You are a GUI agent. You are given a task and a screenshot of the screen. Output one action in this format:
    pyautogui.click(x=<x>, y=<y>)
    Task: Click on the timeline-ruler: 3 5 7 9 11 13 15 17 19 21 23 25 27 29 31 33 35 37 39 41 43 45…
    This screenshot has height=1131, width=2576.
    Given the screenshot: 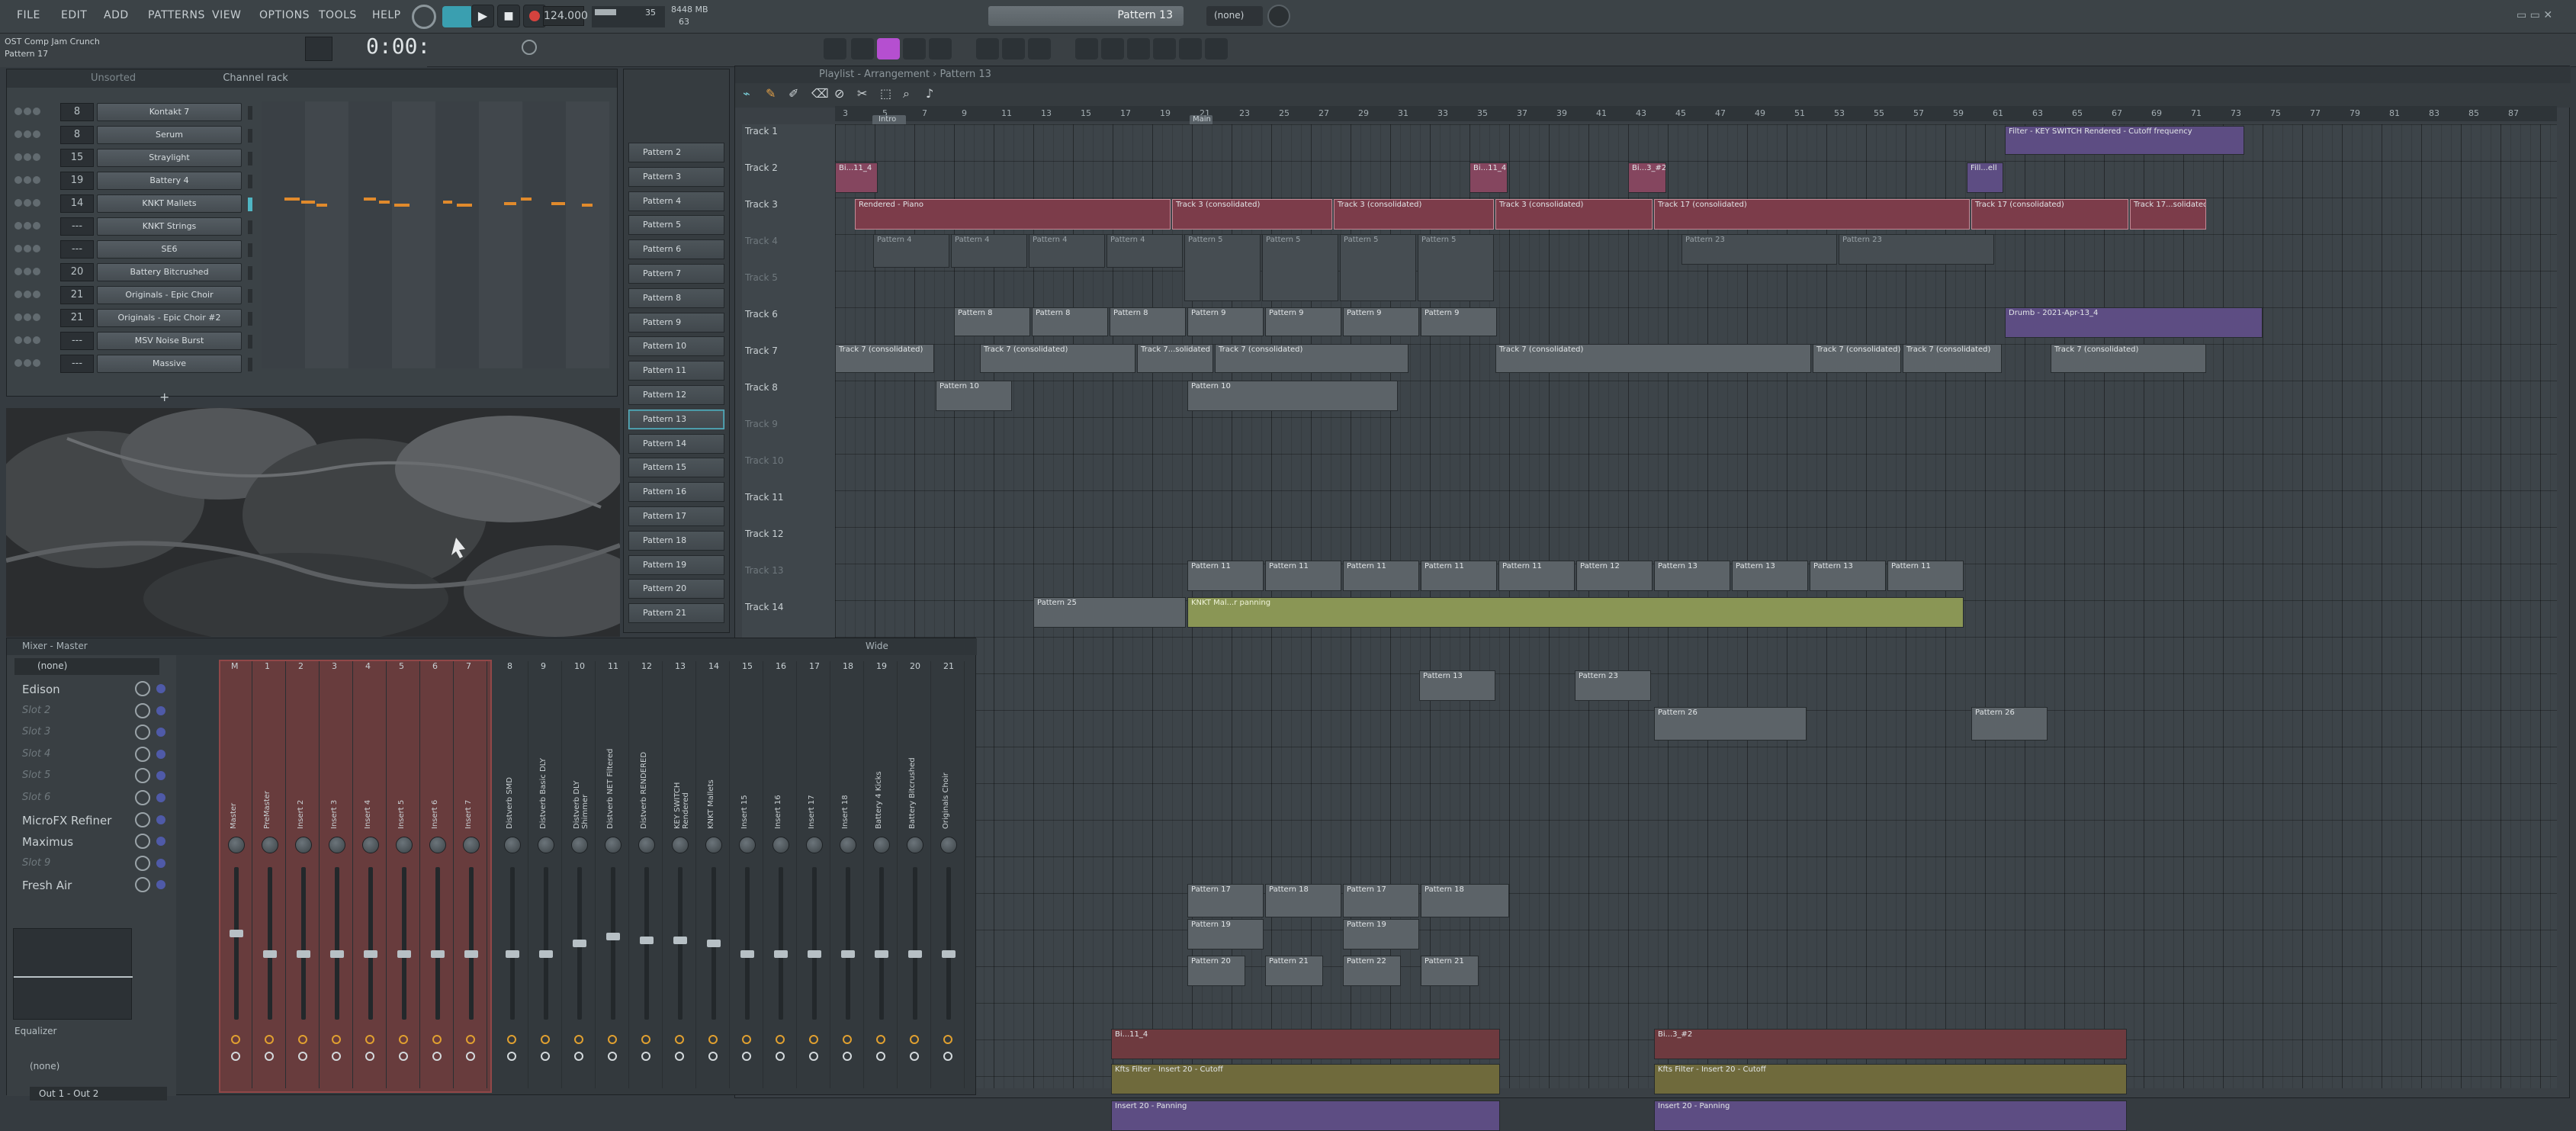 What is the action you would take?
    pyautogui.click(x=1696, y=113)
    